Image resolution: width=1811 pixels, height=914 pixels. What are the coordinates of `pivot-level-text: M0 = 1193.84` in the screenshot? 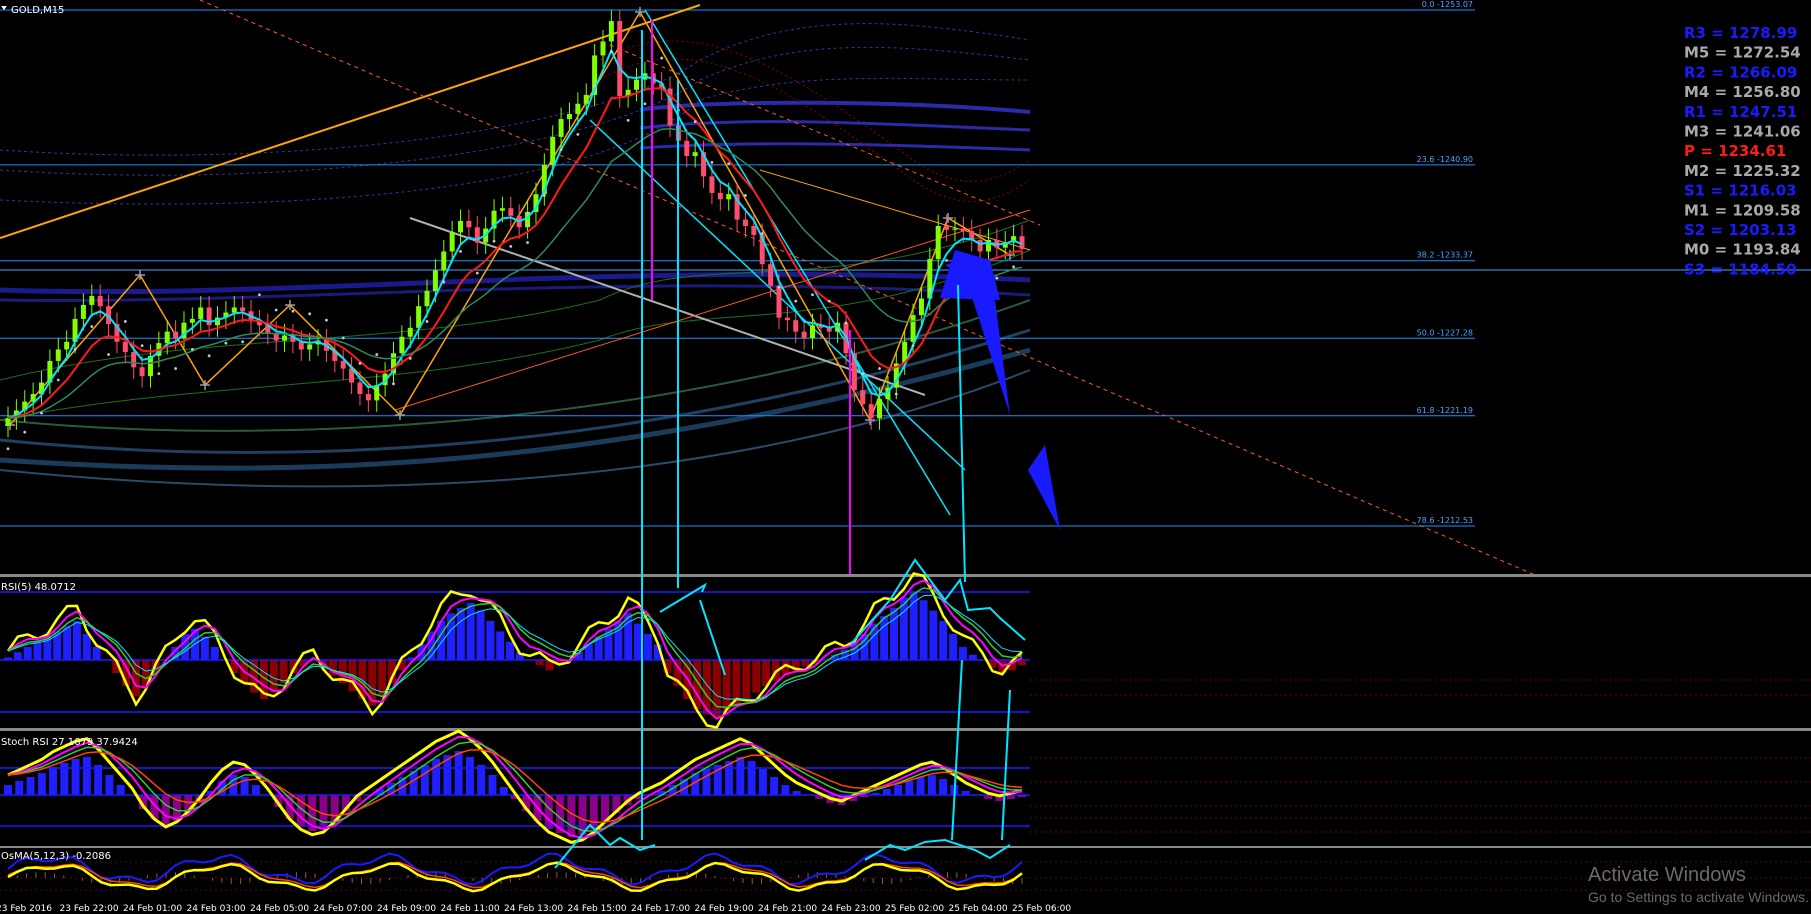 It's located at (1742, 250).